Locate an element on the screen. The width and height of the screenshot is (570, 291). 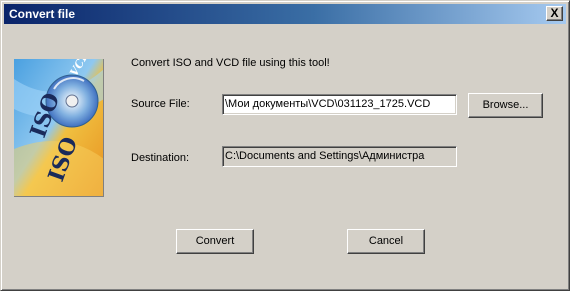
window-title: Convert file is located at coordinates (42, 14).